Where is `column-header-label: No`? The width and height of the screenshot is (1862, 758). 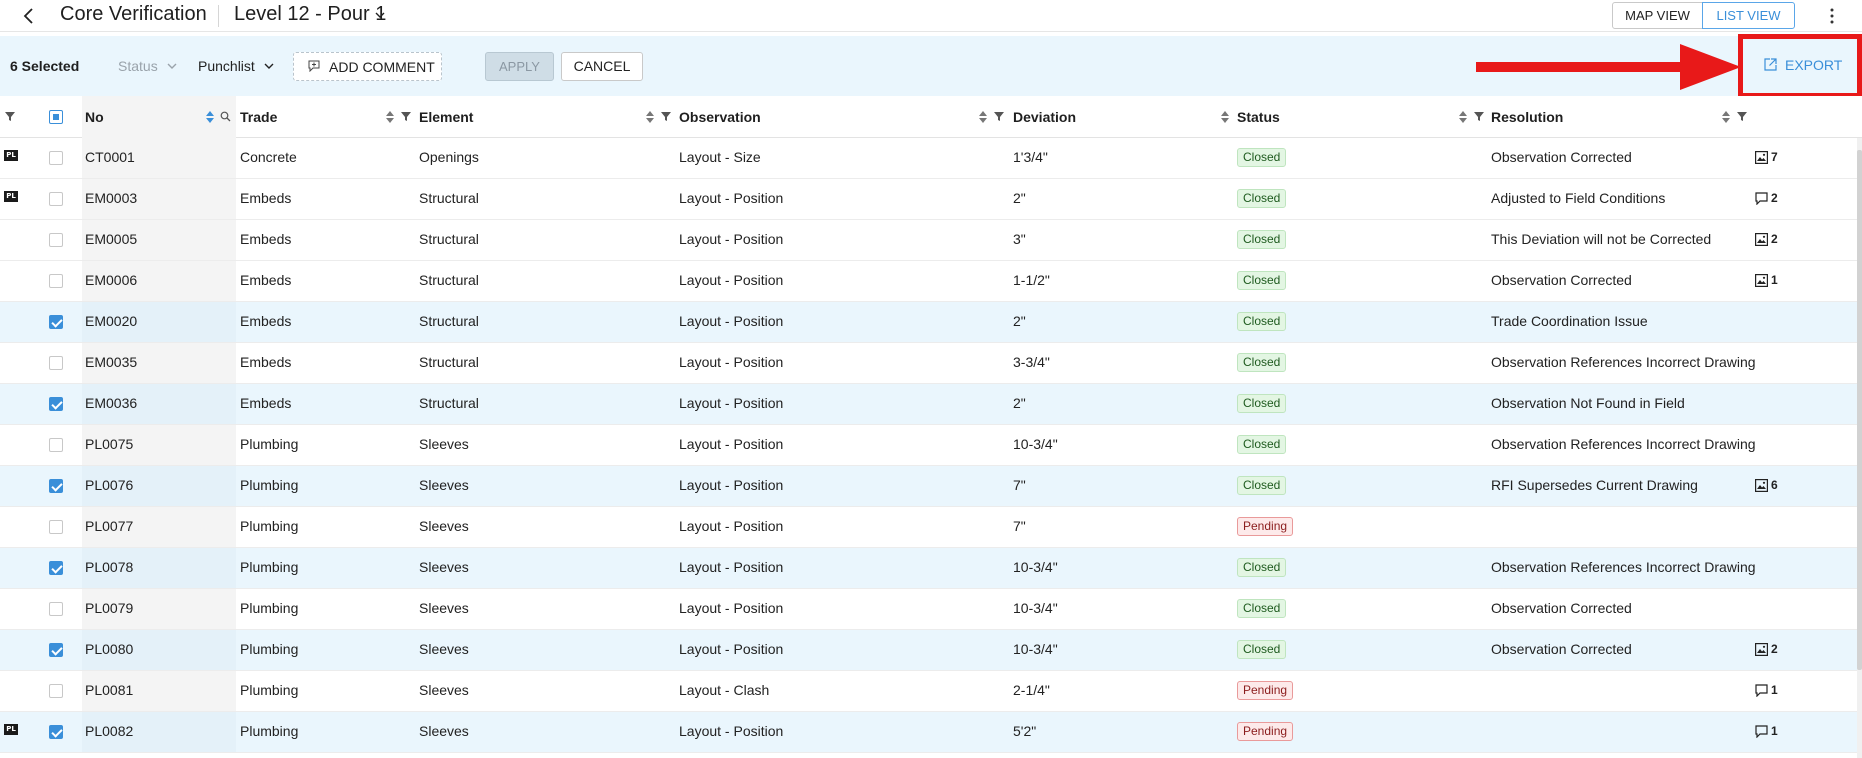
column-header-label: No is located at coordinates (94, 117).